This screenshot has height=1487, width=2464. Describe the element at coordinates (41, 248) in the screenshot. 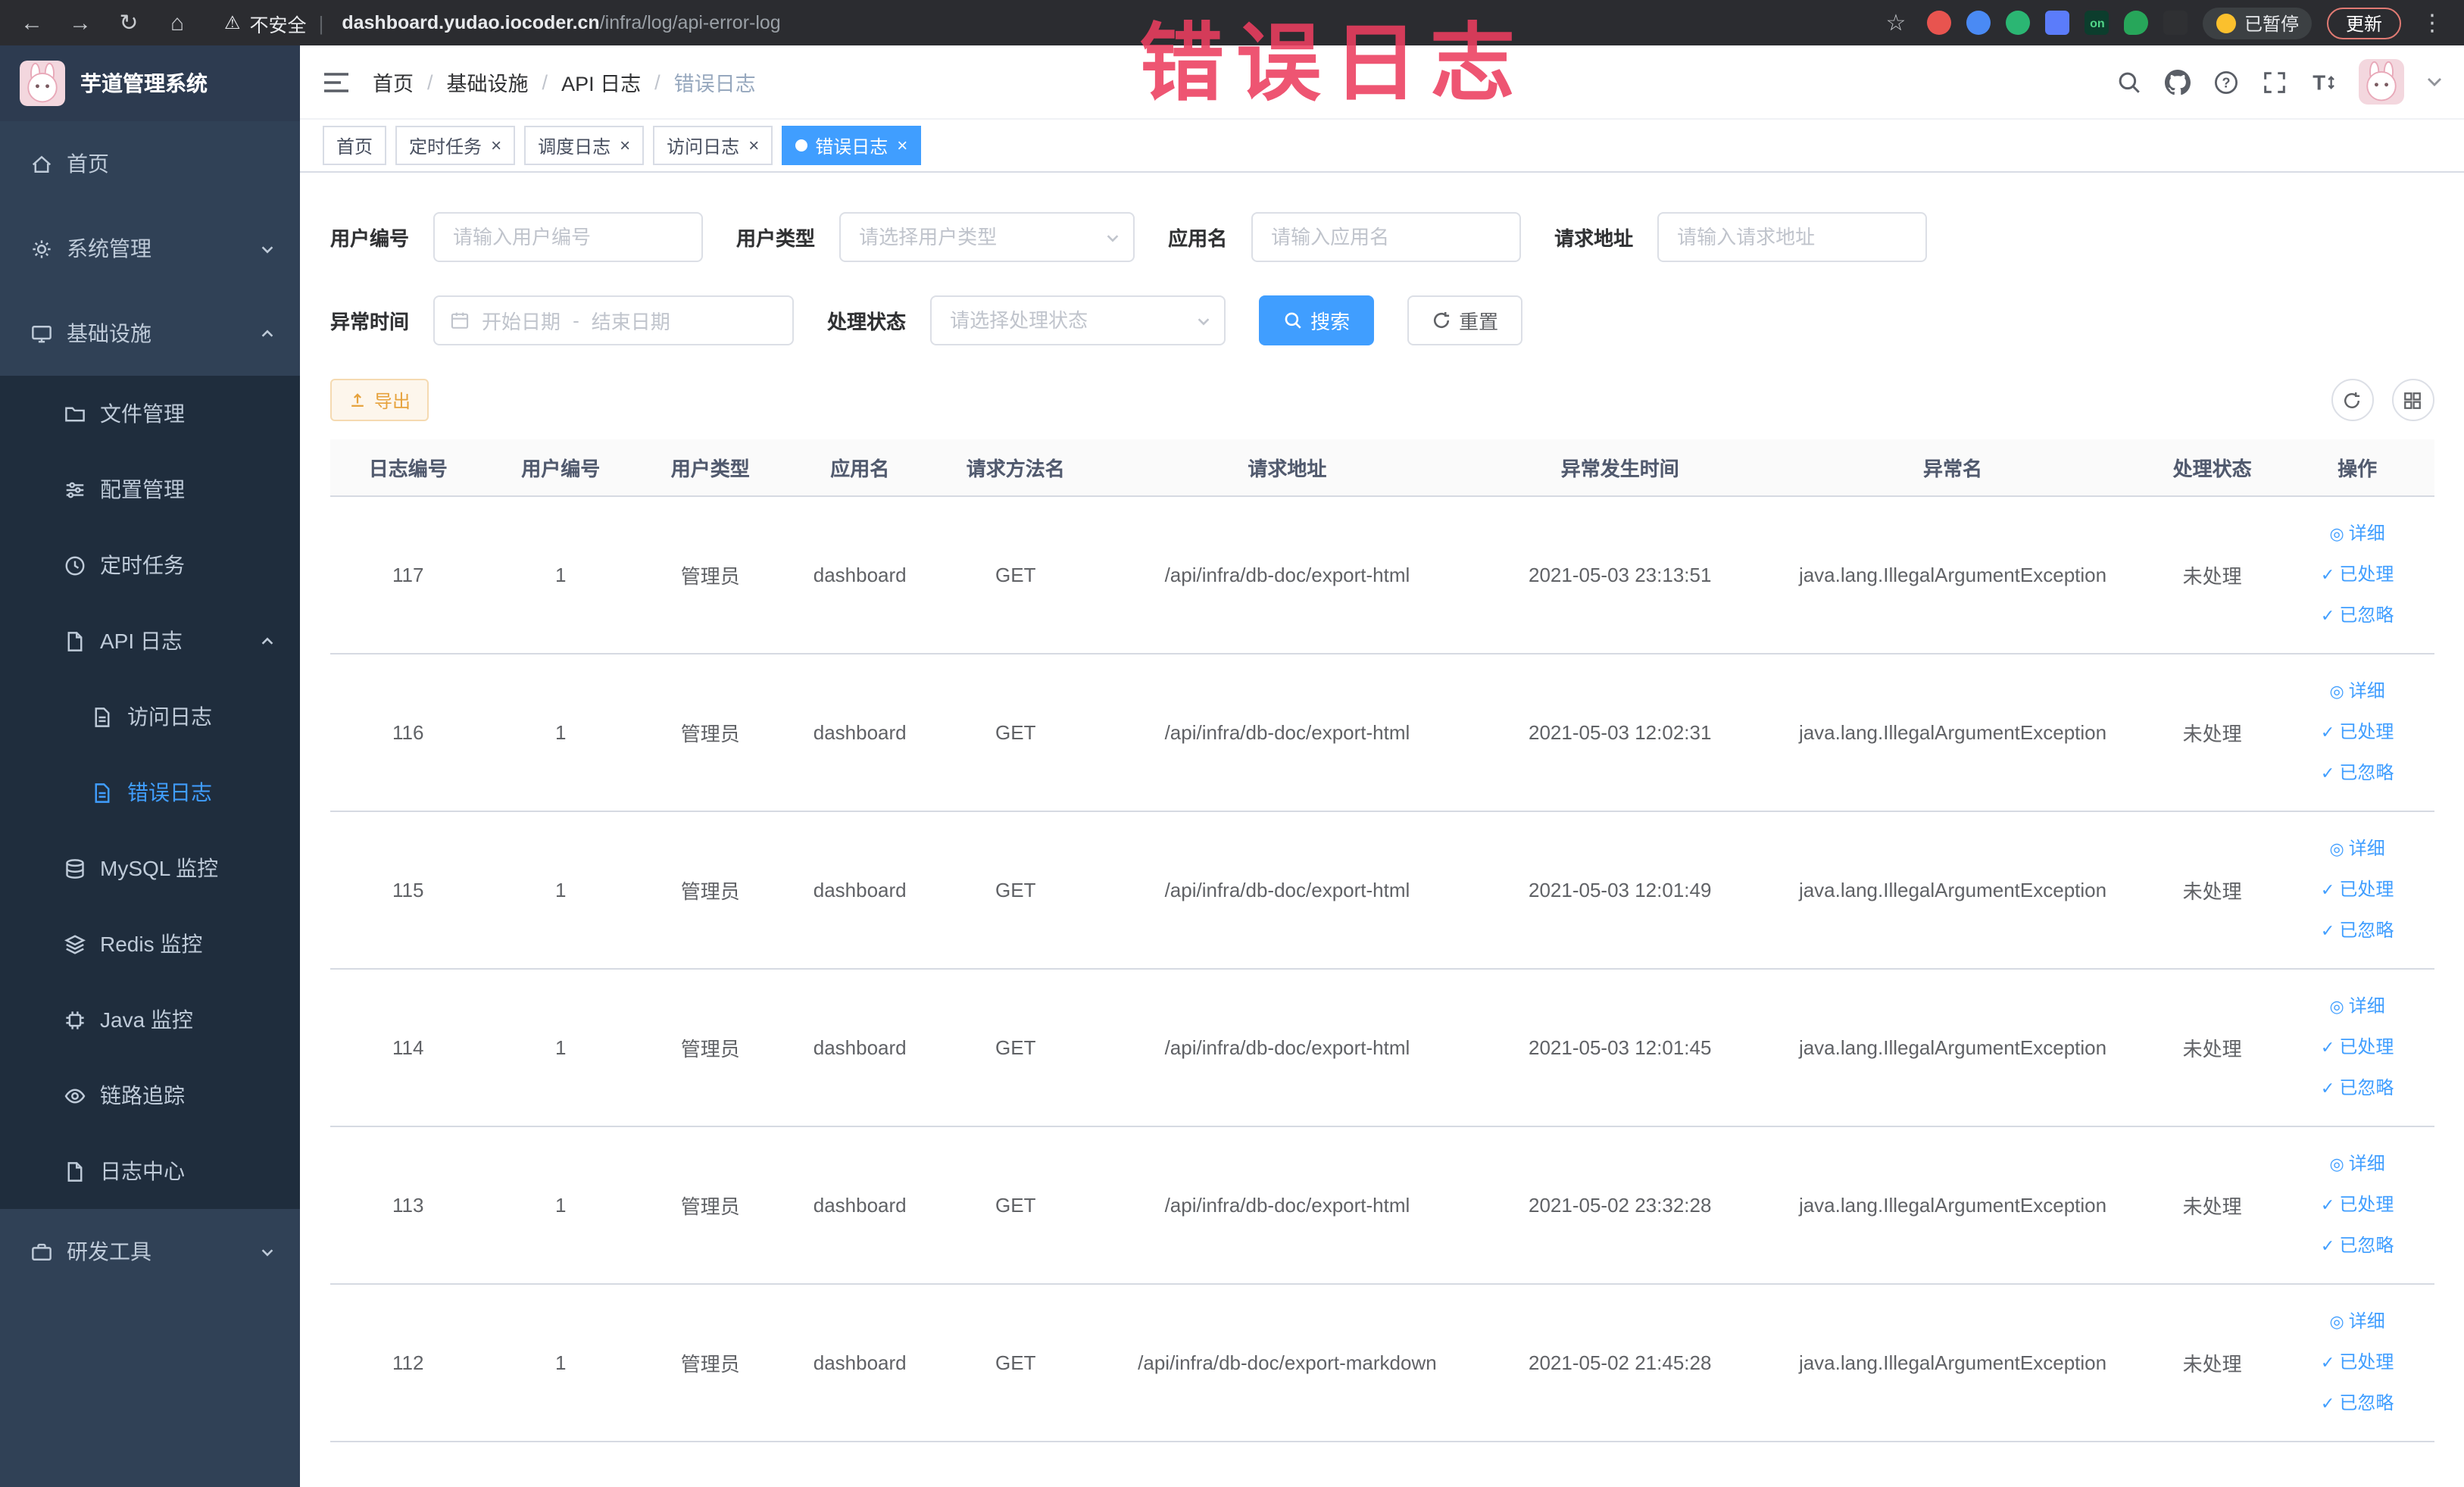

I see `gear-icon` at that location.